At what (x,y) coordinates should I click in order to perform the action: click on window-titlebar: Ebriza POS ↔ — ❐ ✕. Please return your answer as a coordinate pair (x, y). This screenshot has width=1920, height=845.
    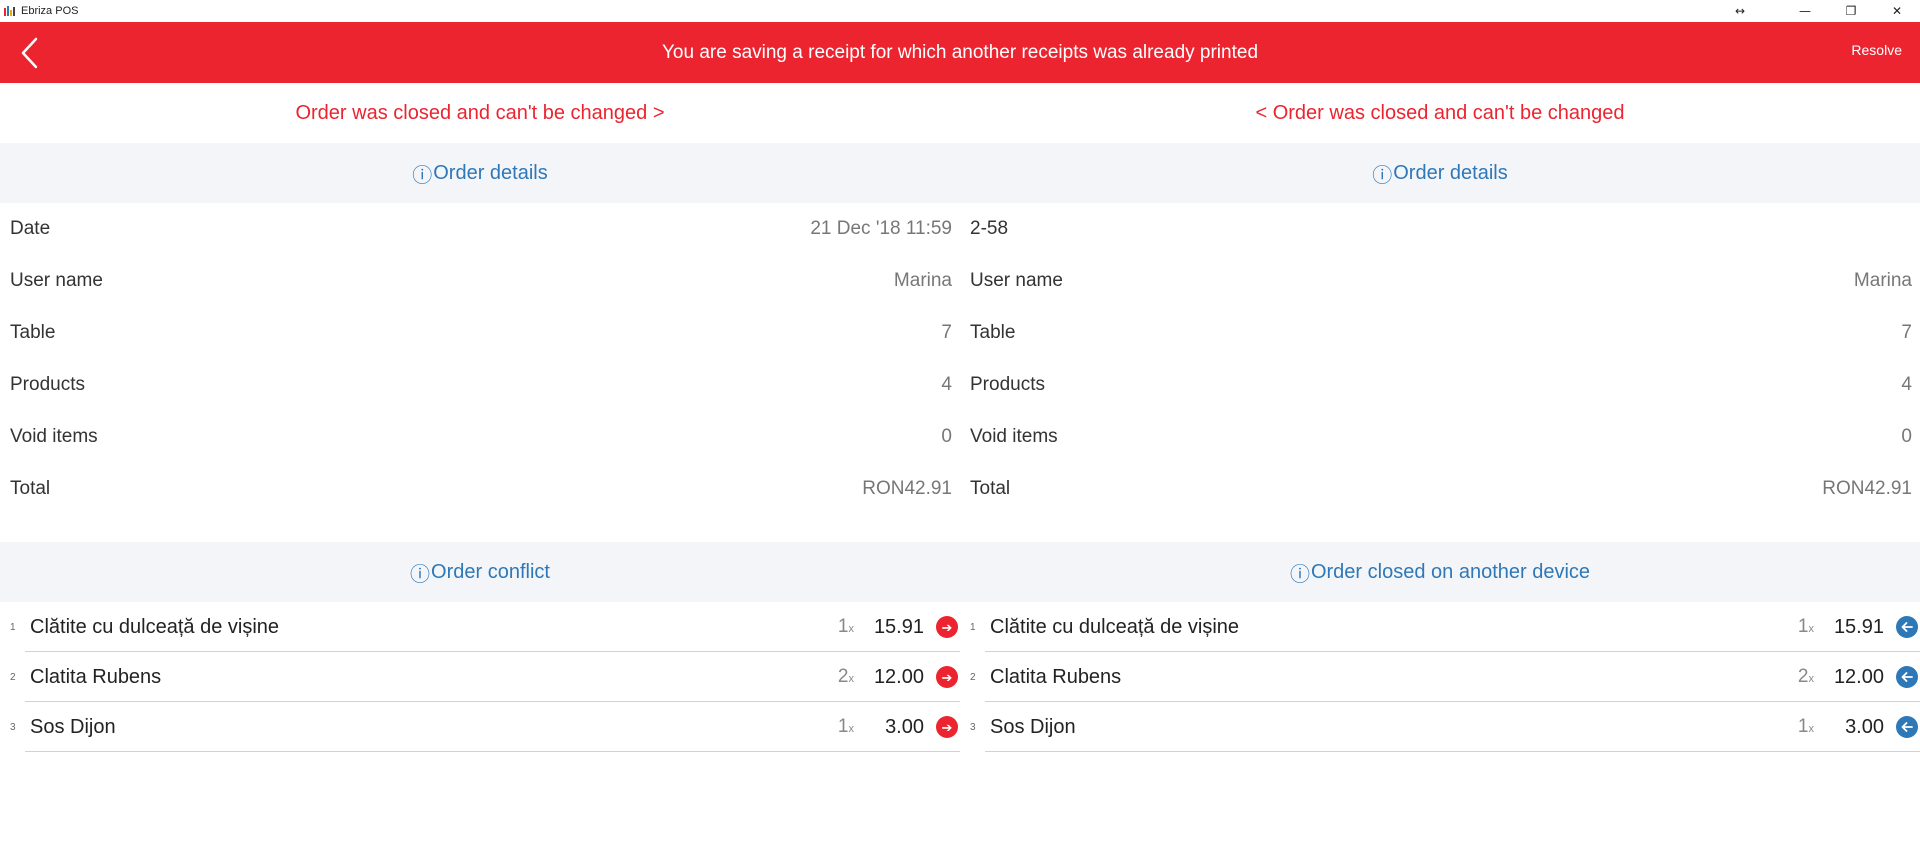
    Looking at the image, I should click on (960, 11).